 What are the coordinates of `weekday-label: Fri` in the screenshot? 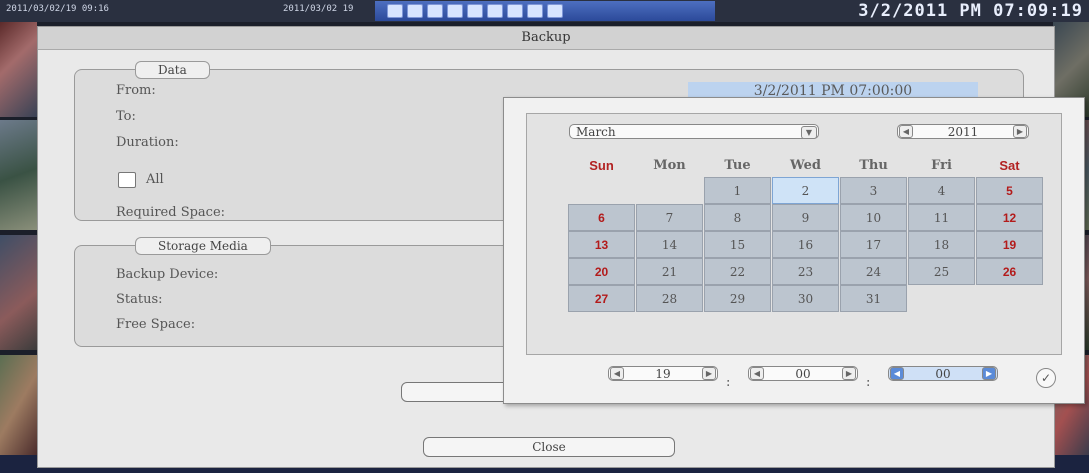 It's located at (941, 165).